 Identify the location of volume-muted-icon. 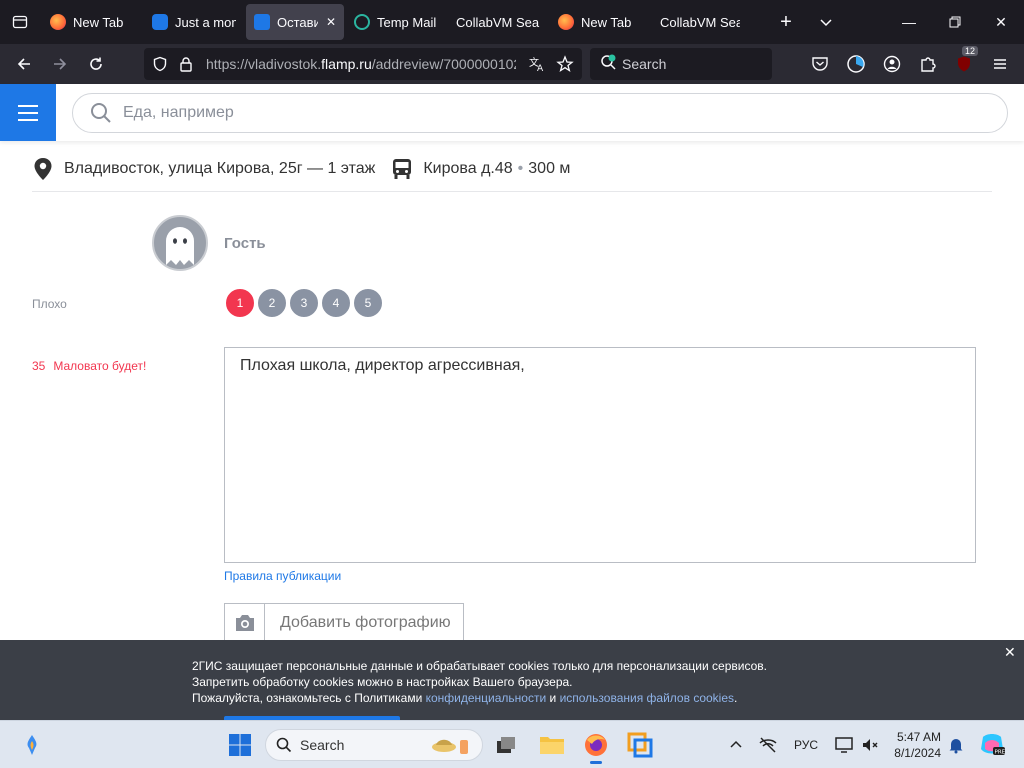
(870, 745).